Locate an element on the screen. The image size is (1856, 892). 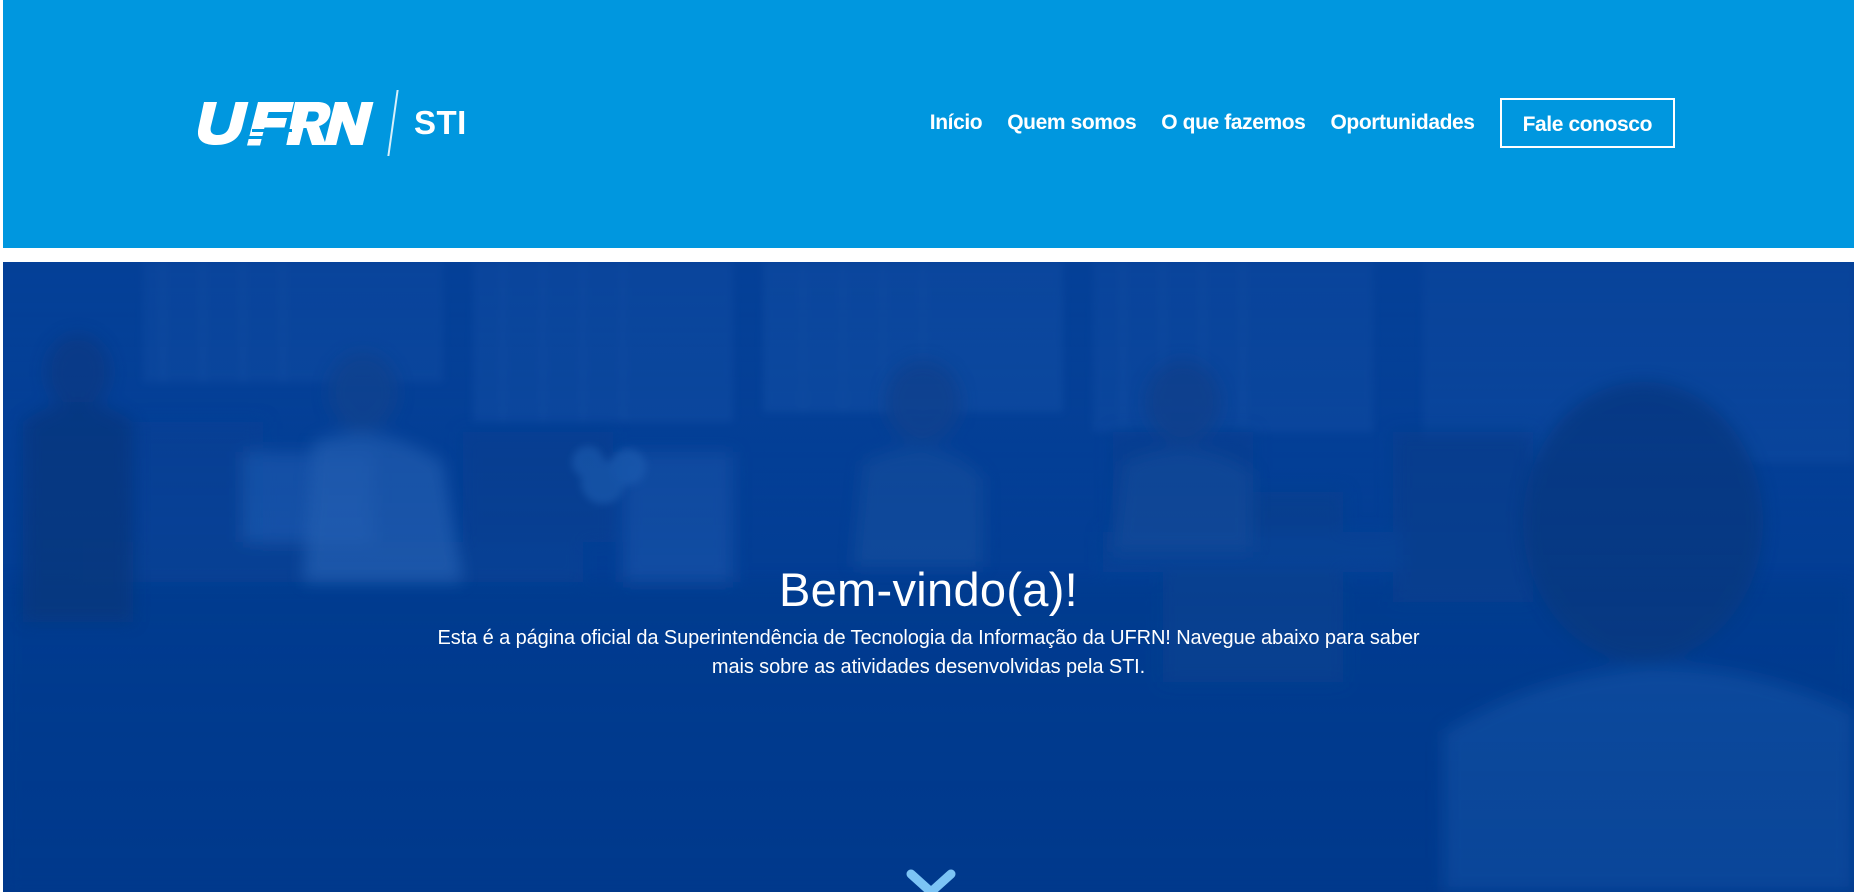
site-logo: STI is located at coordinates (332, 123).